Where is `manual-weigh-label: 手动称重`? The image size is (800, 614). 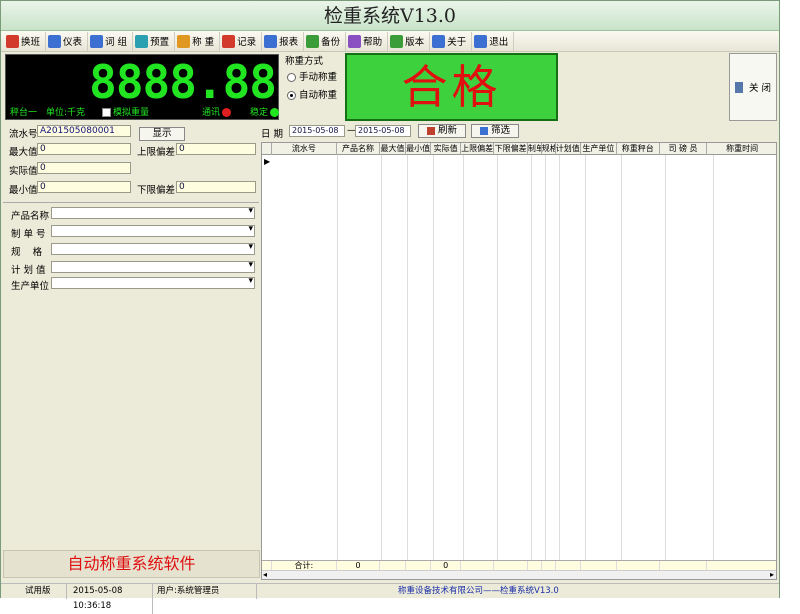
manual-weigh-label: 手动称重 is located at coordinates (318, 77).